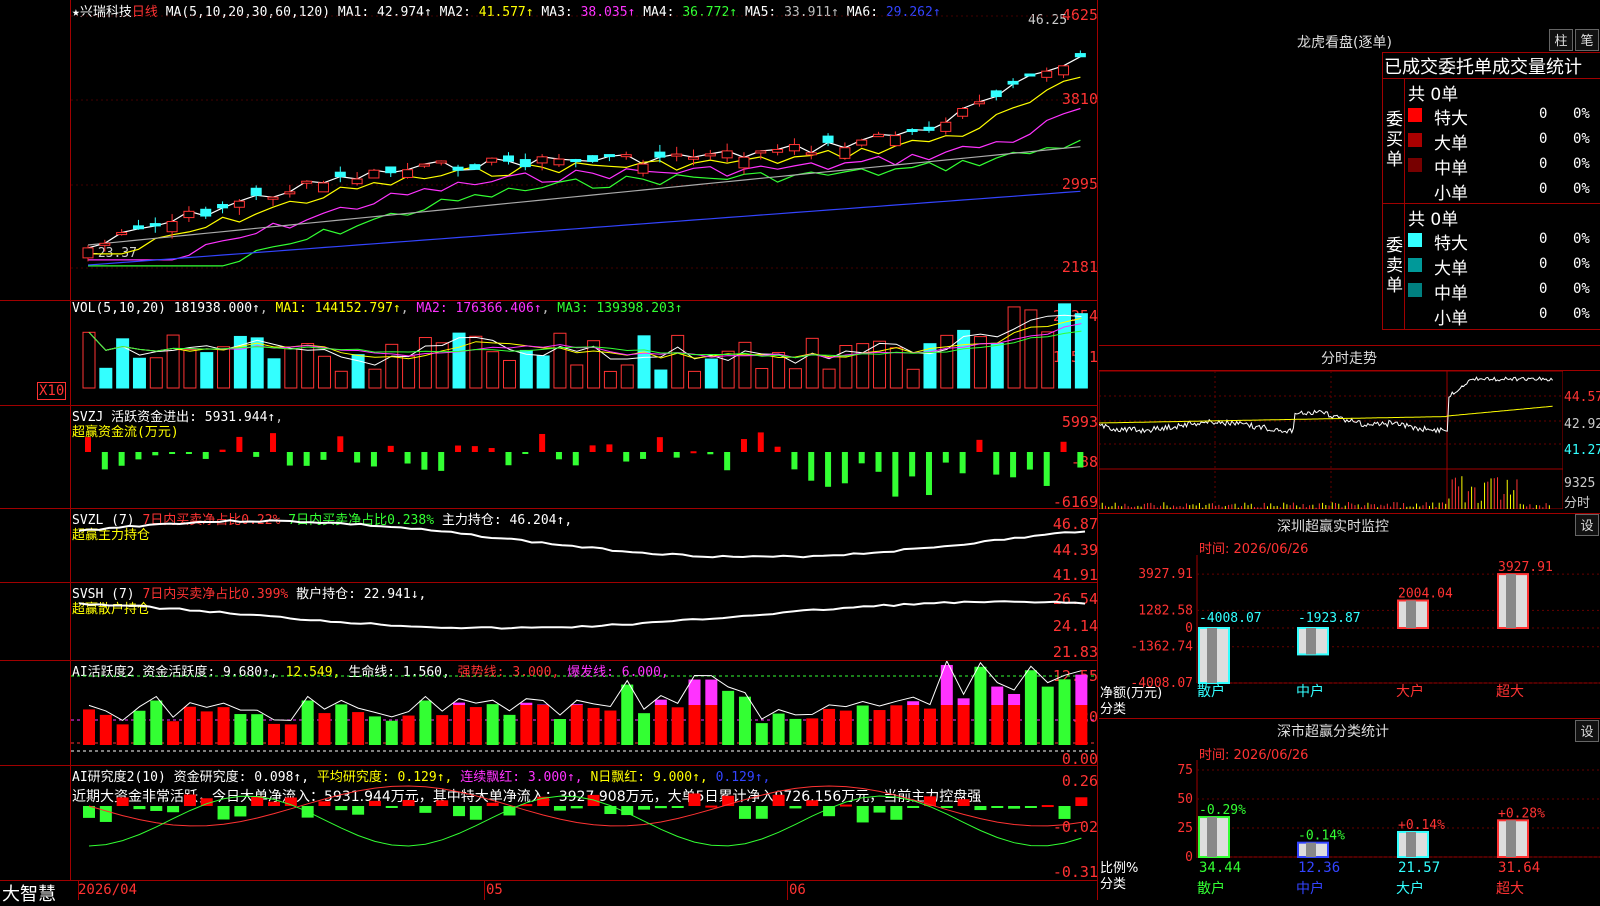 The image size is (1600, 906). What do you see at coordinates (584, 713) in the screenshot?
I see `ai1-chart` at bounding box center [584, 713].